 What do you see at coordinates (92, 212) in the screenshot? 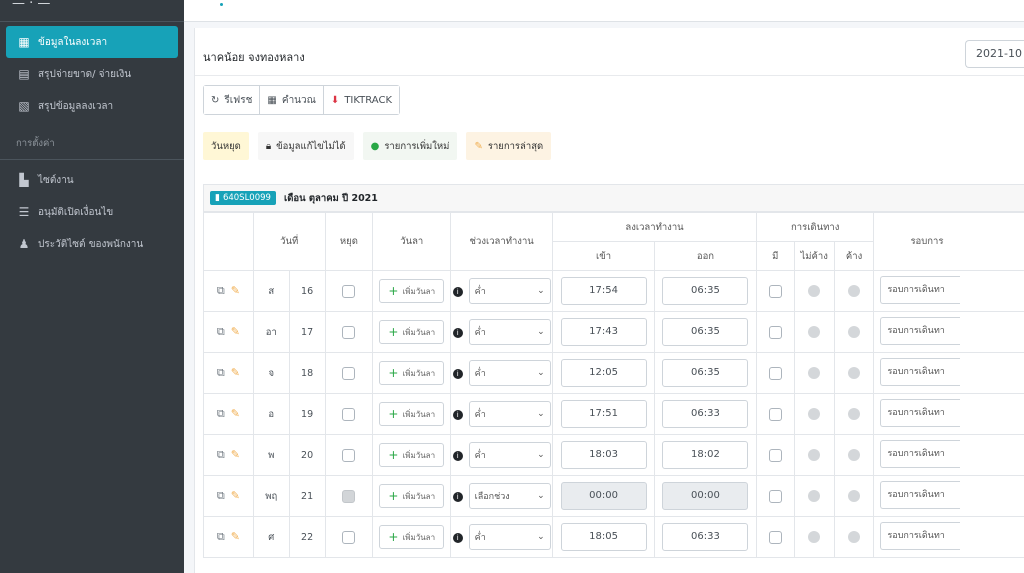
I see `sidebar-item-approve-conditions: ☰ อนุมัติเปิดเงื่อนไข` at bounding box center [92, 212].